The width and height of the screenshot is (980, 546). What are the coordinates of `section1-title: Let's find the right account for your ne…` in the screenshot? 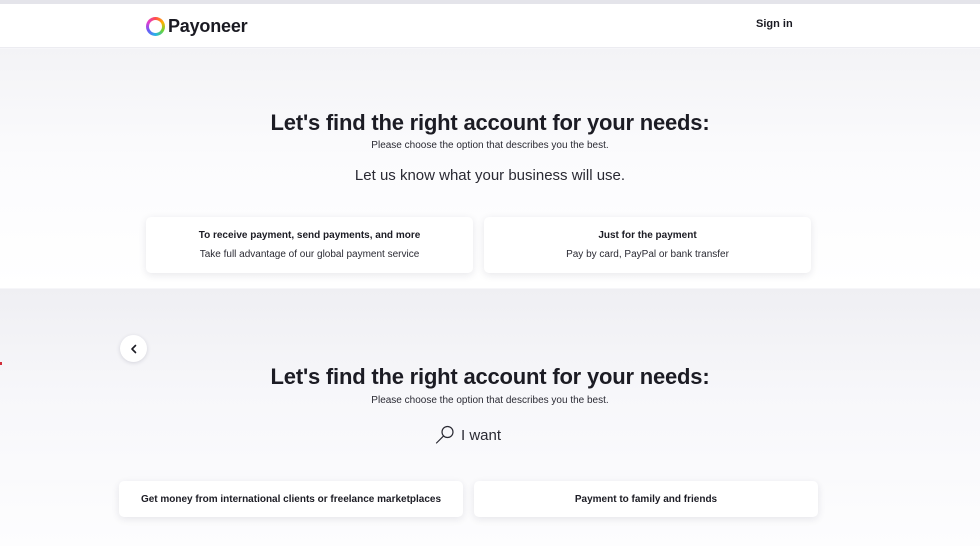 It's located at (490, 122).